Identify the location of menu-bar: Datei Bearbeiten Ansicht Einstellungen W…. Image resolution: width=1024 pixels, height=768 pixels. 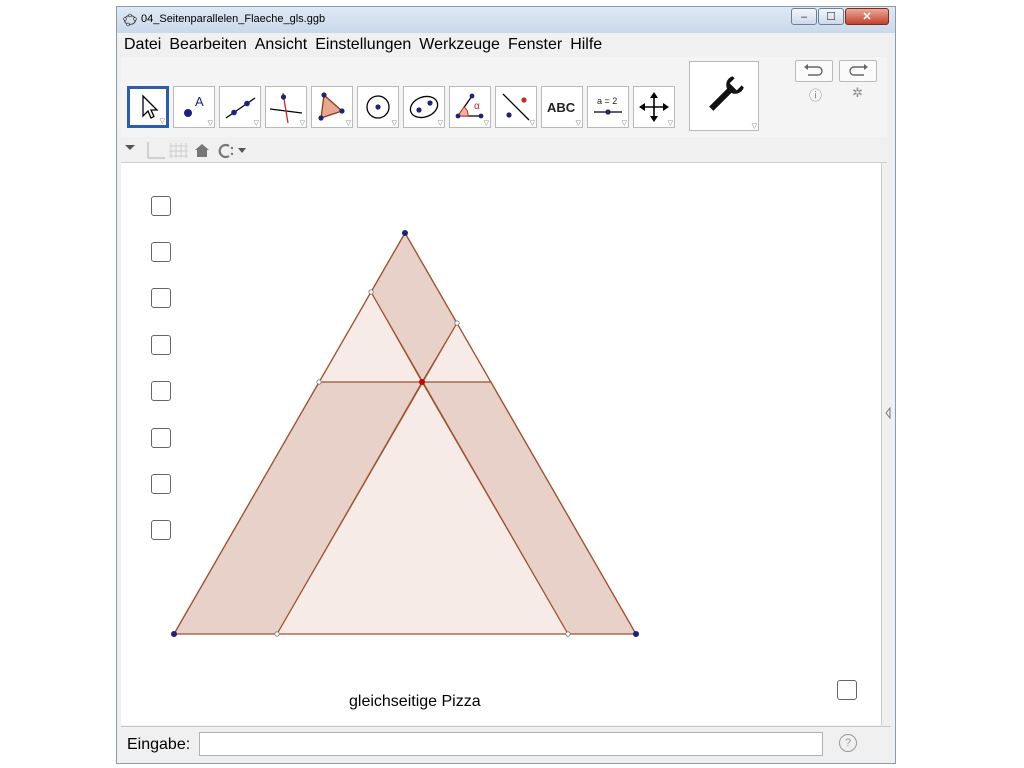
(364, 45).